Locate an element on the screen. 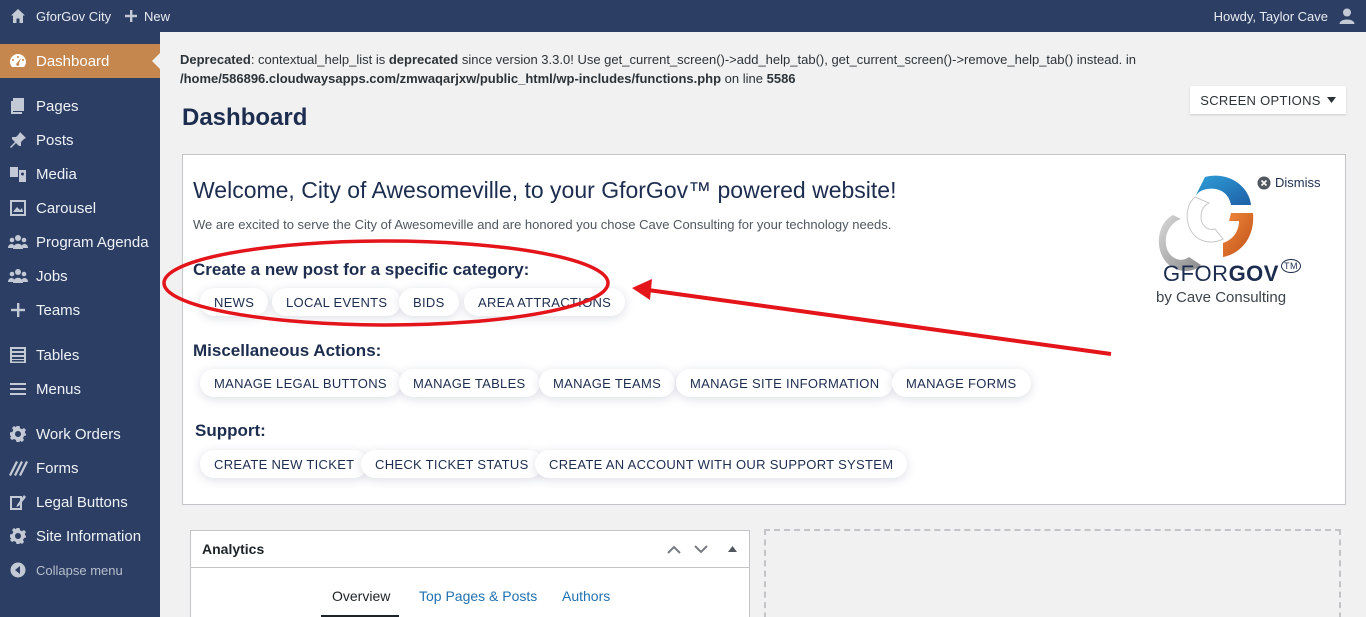 The height and width of the screenshot is (617, 1366). site-name-link: GforGov City is located at coordinates (60, 16).